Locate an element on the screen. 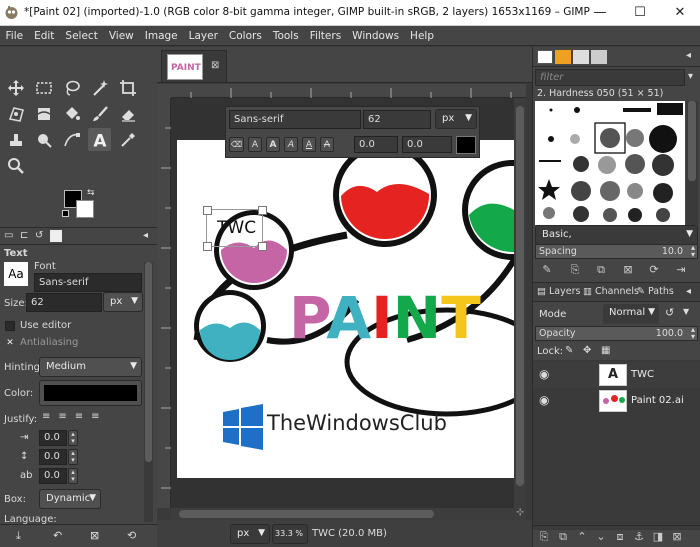  tab-channels: ▥ Channels is located at coordinates (611, 291).